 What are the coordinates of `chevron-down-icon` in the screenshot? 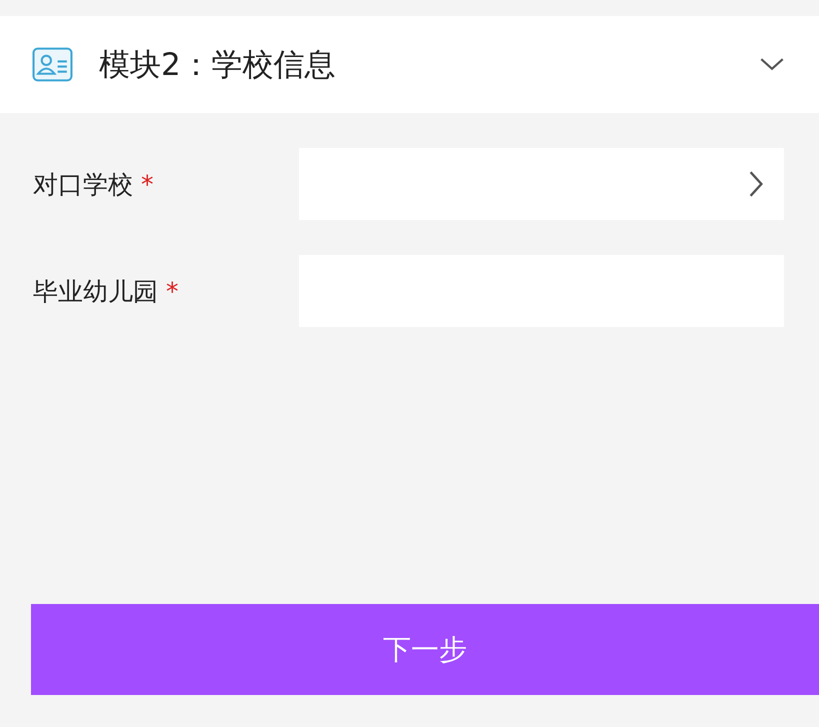 It's located at (772, 64).